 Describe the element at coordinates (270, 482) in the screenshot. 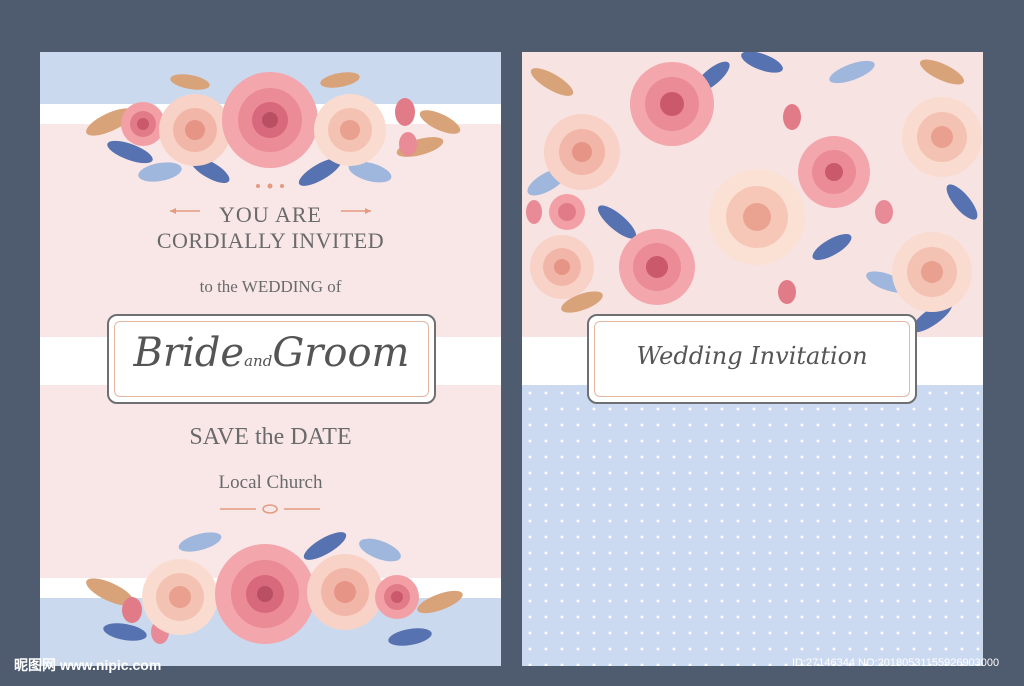

I see `location-text: Local Church` at that location.